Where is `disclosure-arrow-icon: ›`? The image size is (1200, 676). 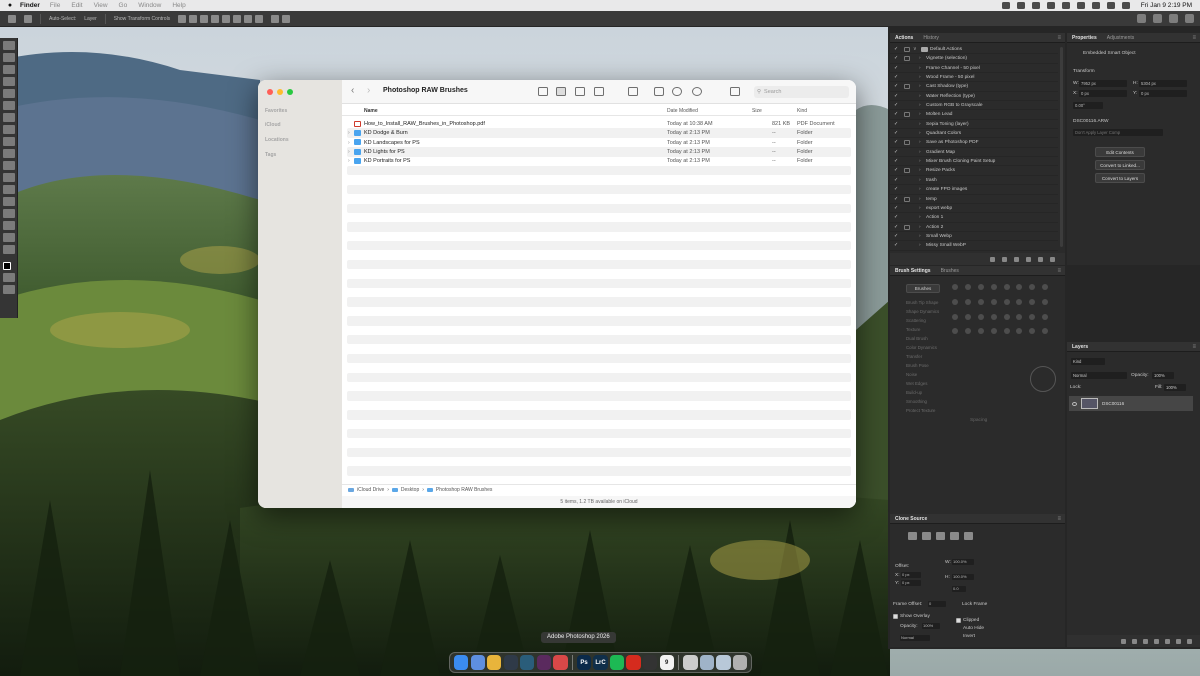
disclosure-arrow-icon: › is located at coordinates (349, 133).